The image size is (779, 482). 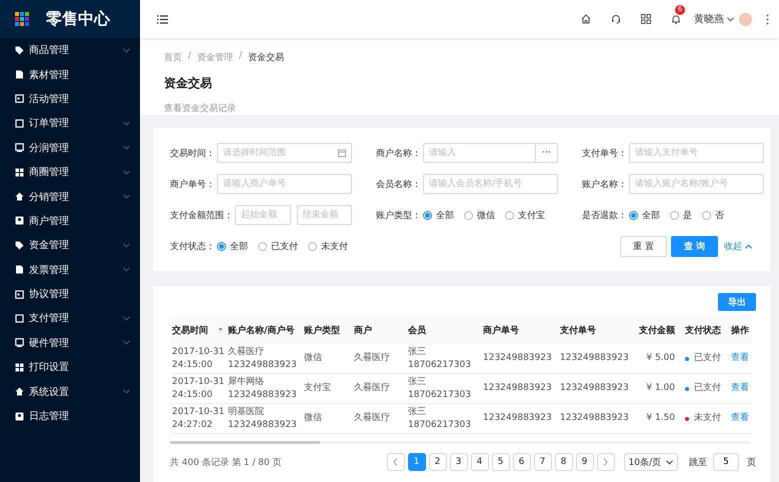 What do you see at coordinates (70, 270) in the screenshot?
I see `sidebar-menu-item: 发票管理` at bounding box center [70, 270].